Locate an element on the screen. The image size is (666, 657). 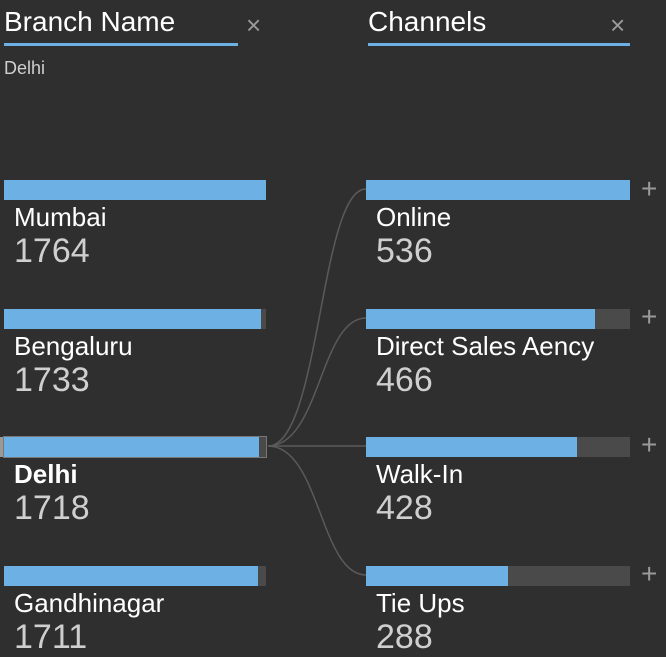
selection-marker is located at coordinates (1, 447).